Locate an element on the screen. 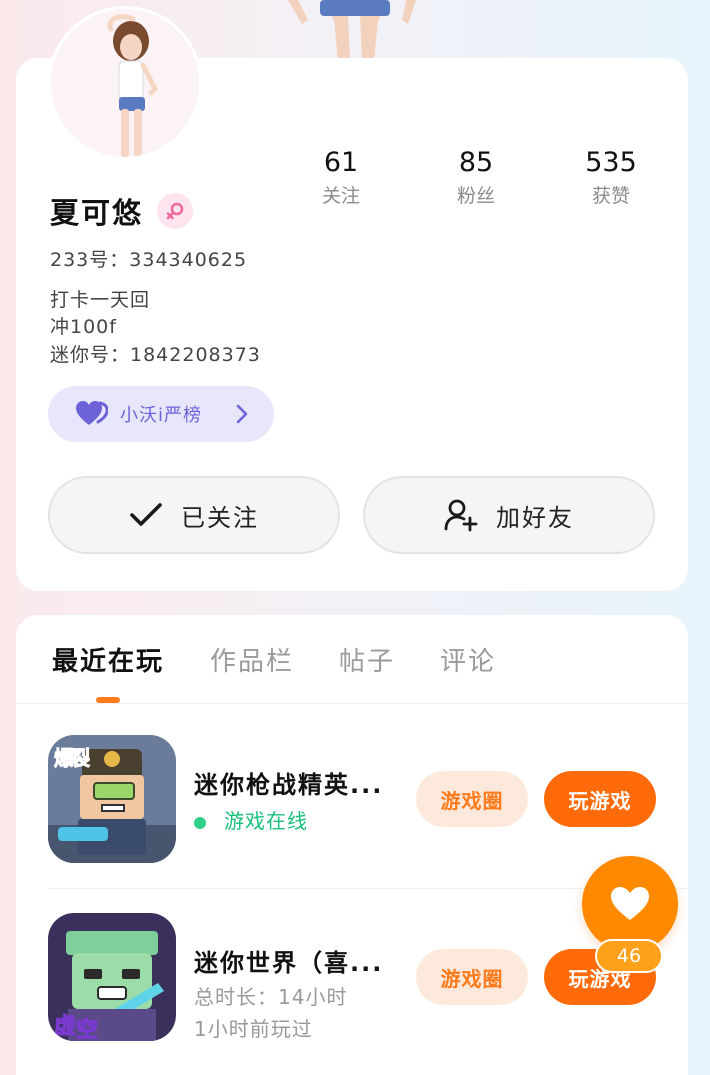  avatar is located at coordinates (125, 83).